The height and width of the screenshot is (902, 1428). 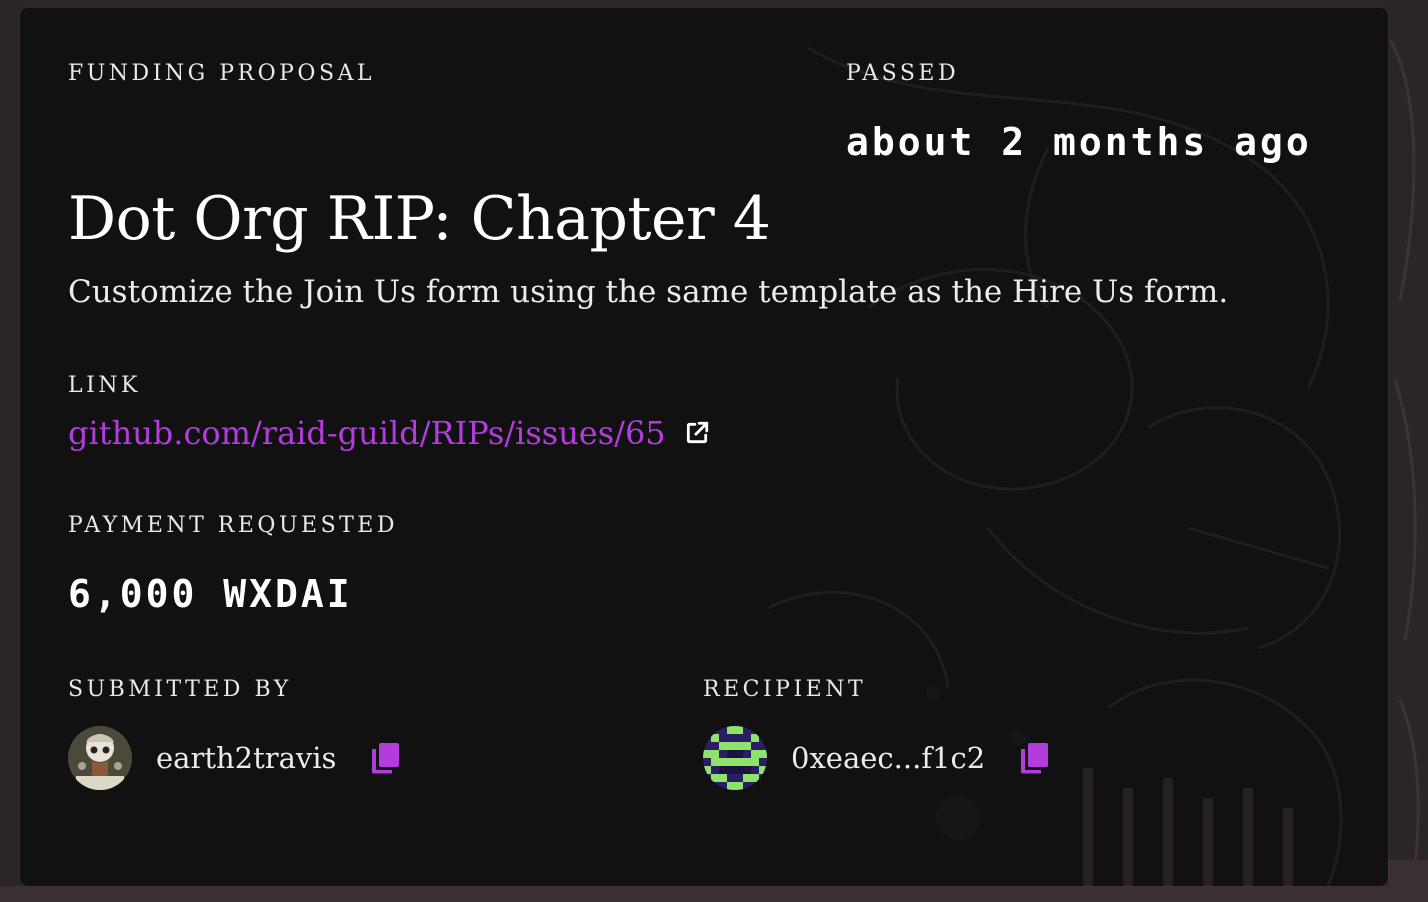 What do you see at coordinates (367, 433) in the screenshot?
I see `proposal-link-text: github.com/raid-guild/RIPs/issues/65` at bounding box center [367, 433].